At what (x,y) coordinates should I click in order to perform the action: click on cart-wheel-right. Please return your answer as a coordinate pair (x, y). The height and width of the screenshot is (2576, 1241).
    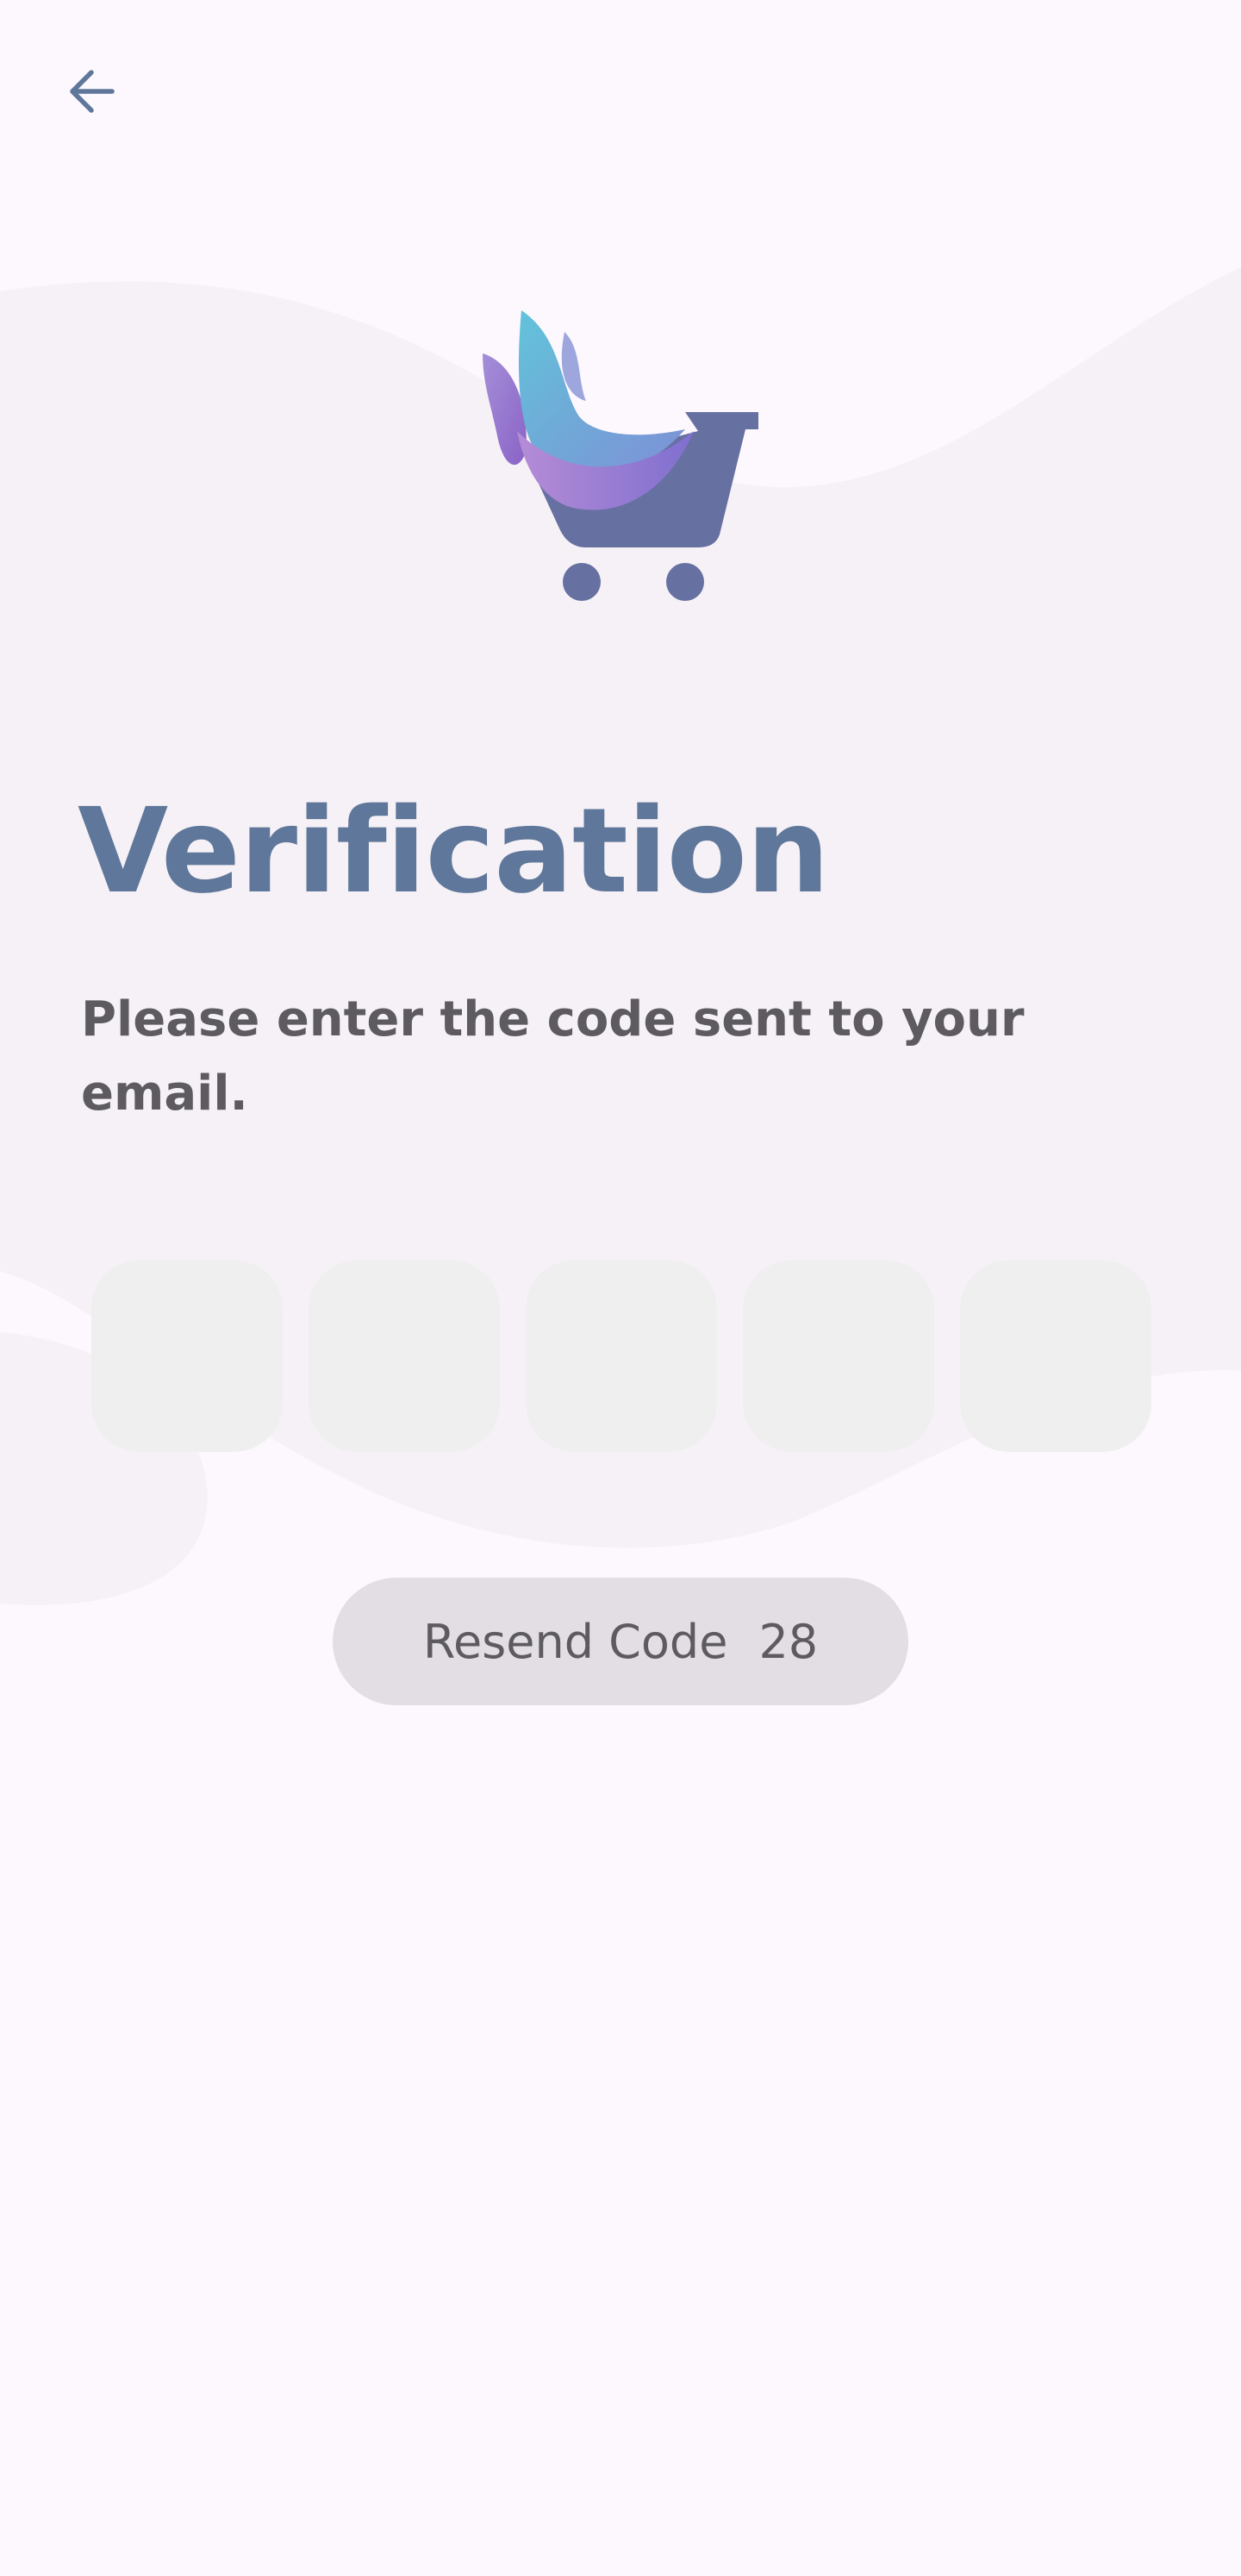
    Looking at the image, I should click on (685, 582).